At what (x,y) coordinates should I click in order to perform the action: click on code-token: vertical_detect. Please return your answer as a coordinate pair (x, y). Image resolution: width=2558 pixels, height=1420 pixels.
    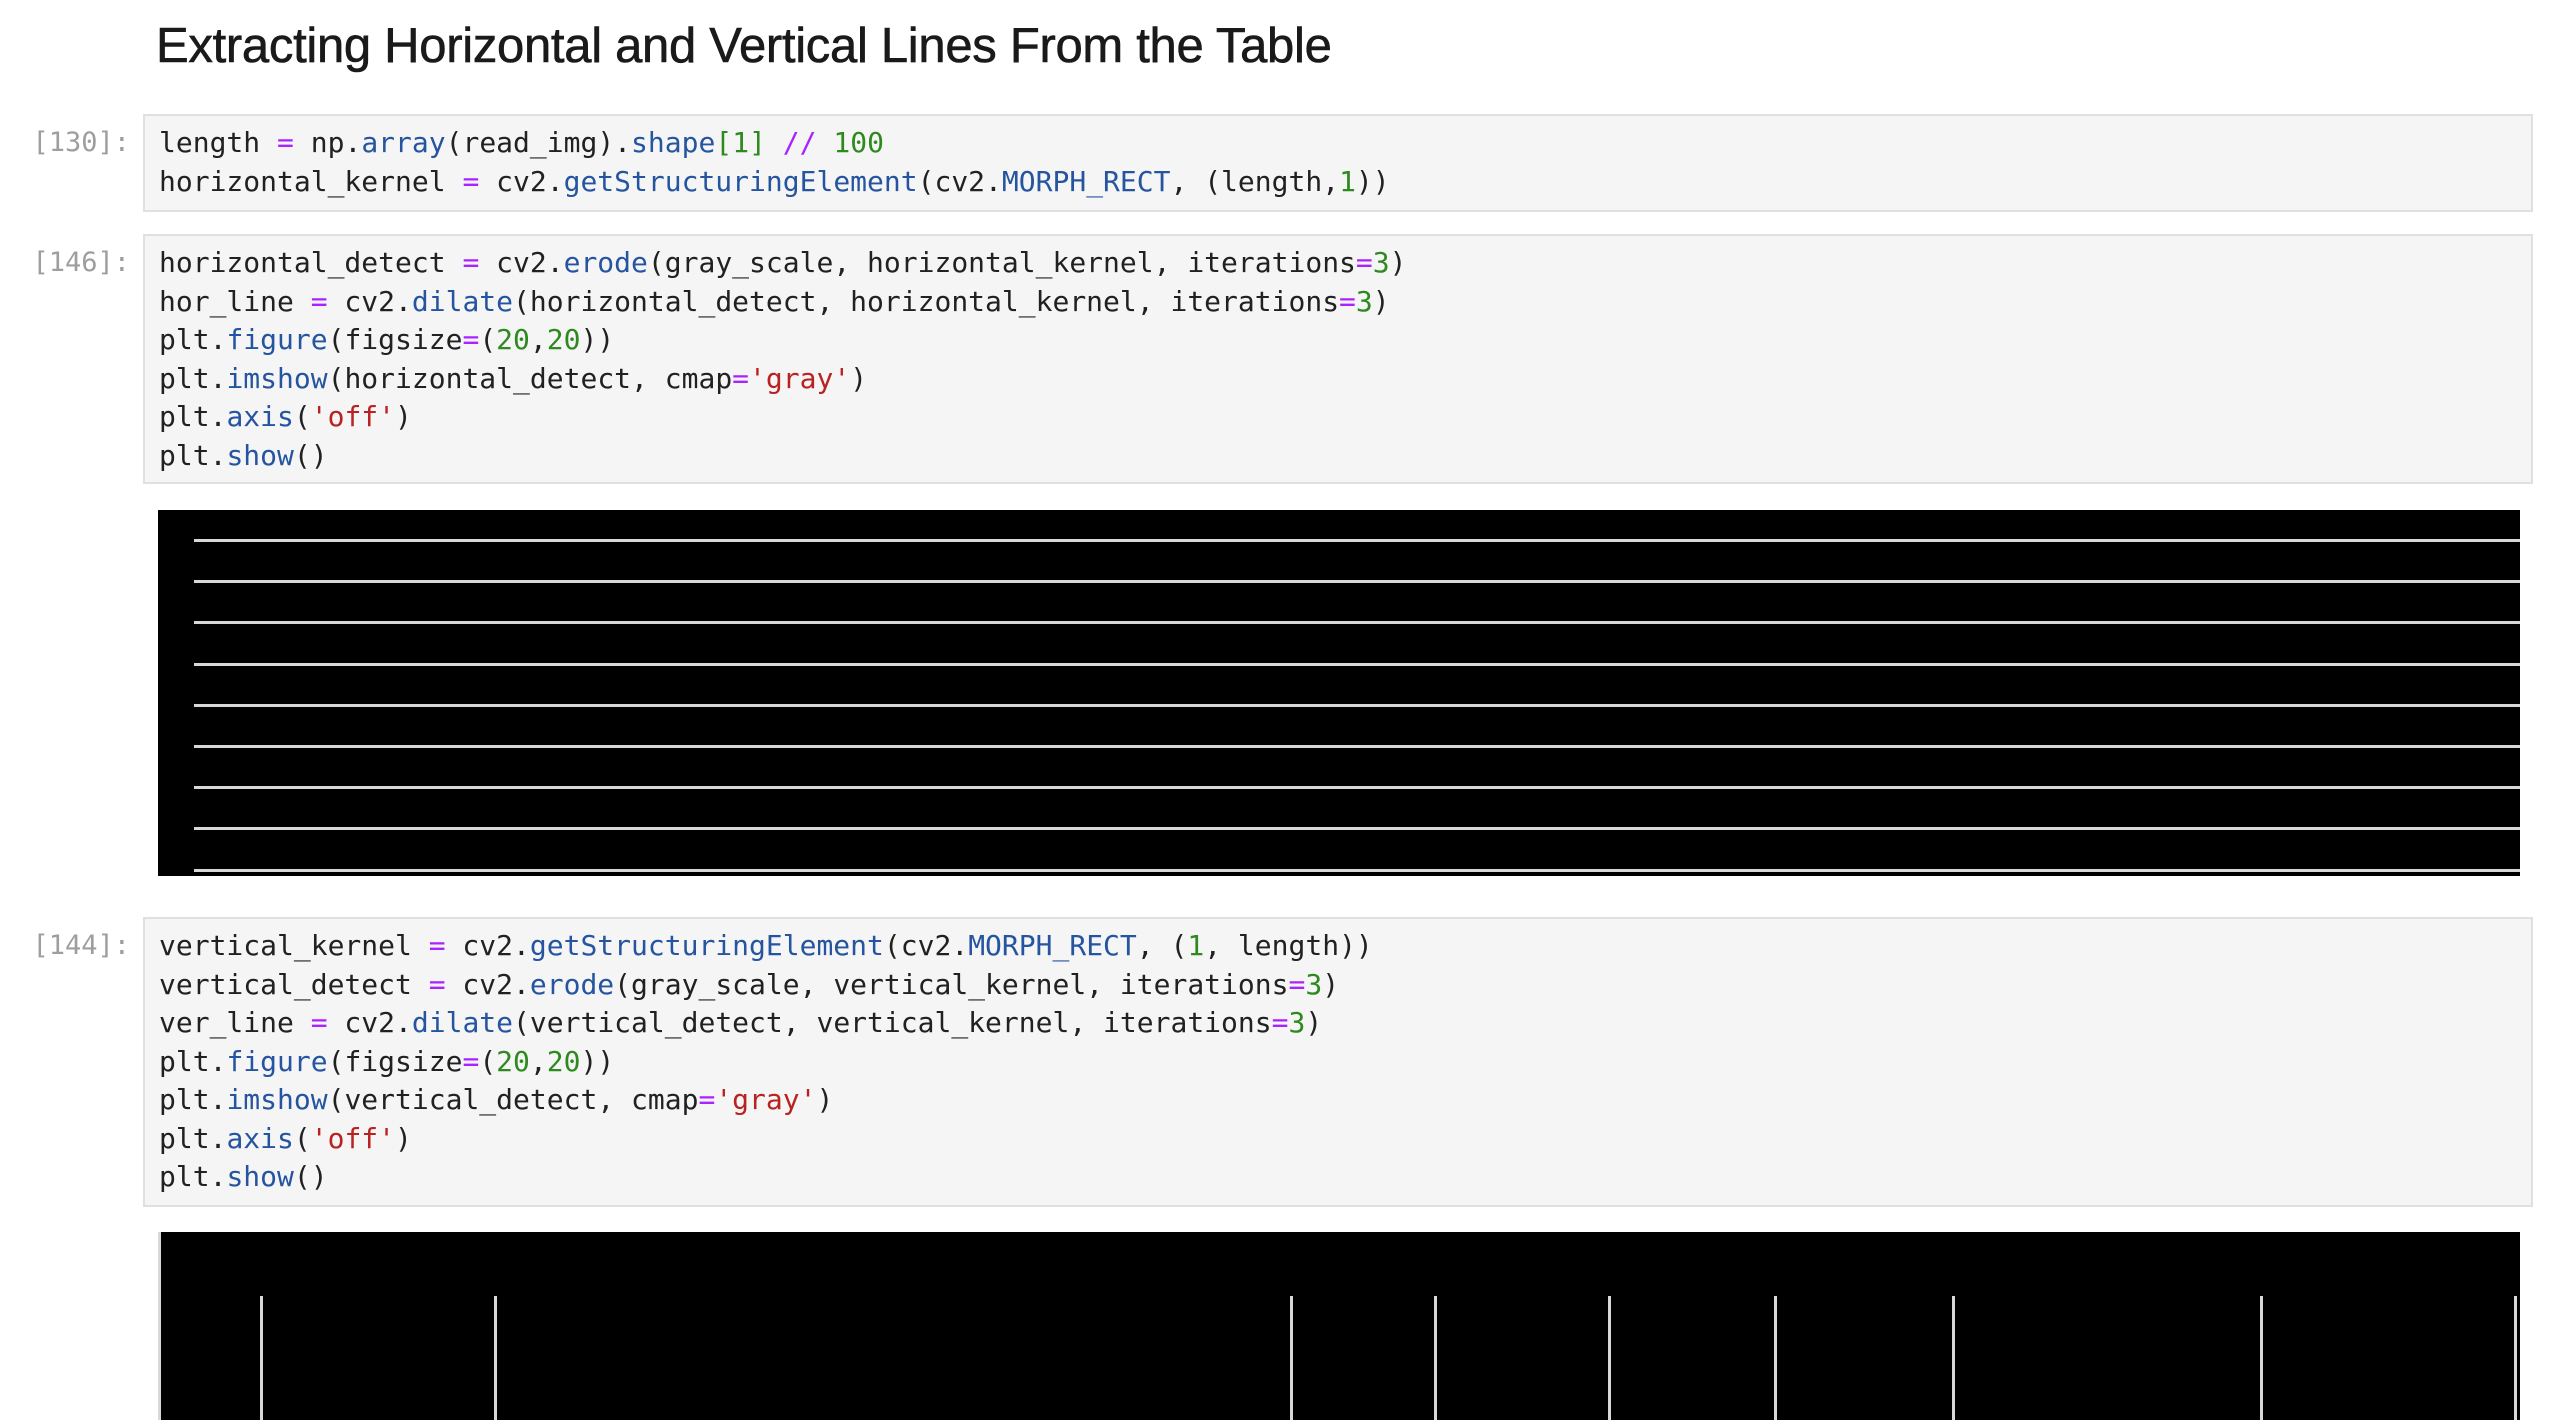
    Looking at the image, I should click on (294, 984).